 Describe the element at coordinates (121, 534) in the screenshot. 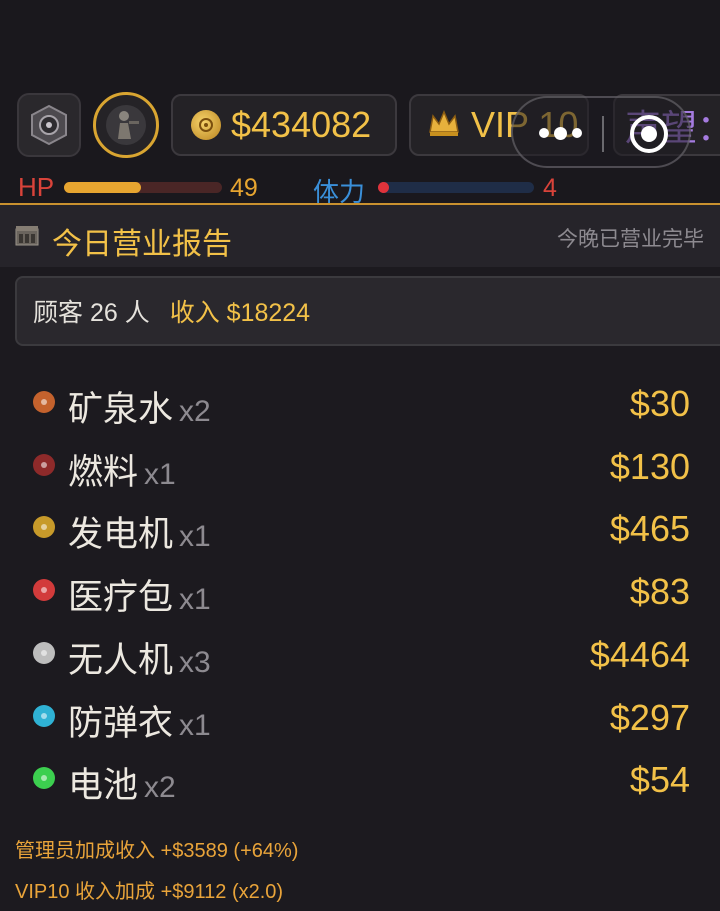

I see `item-name: 发电机` at that location.